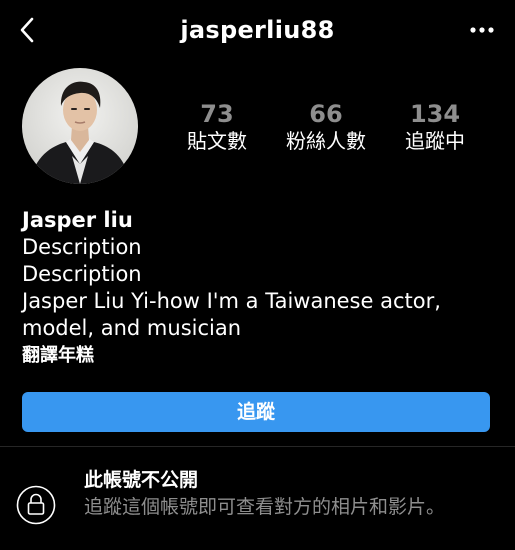 The image size is (515, 550). Describe the element at coordinates (77, 220) in the screenshot. I see `profile-display-name: Jasper liu` at that location.